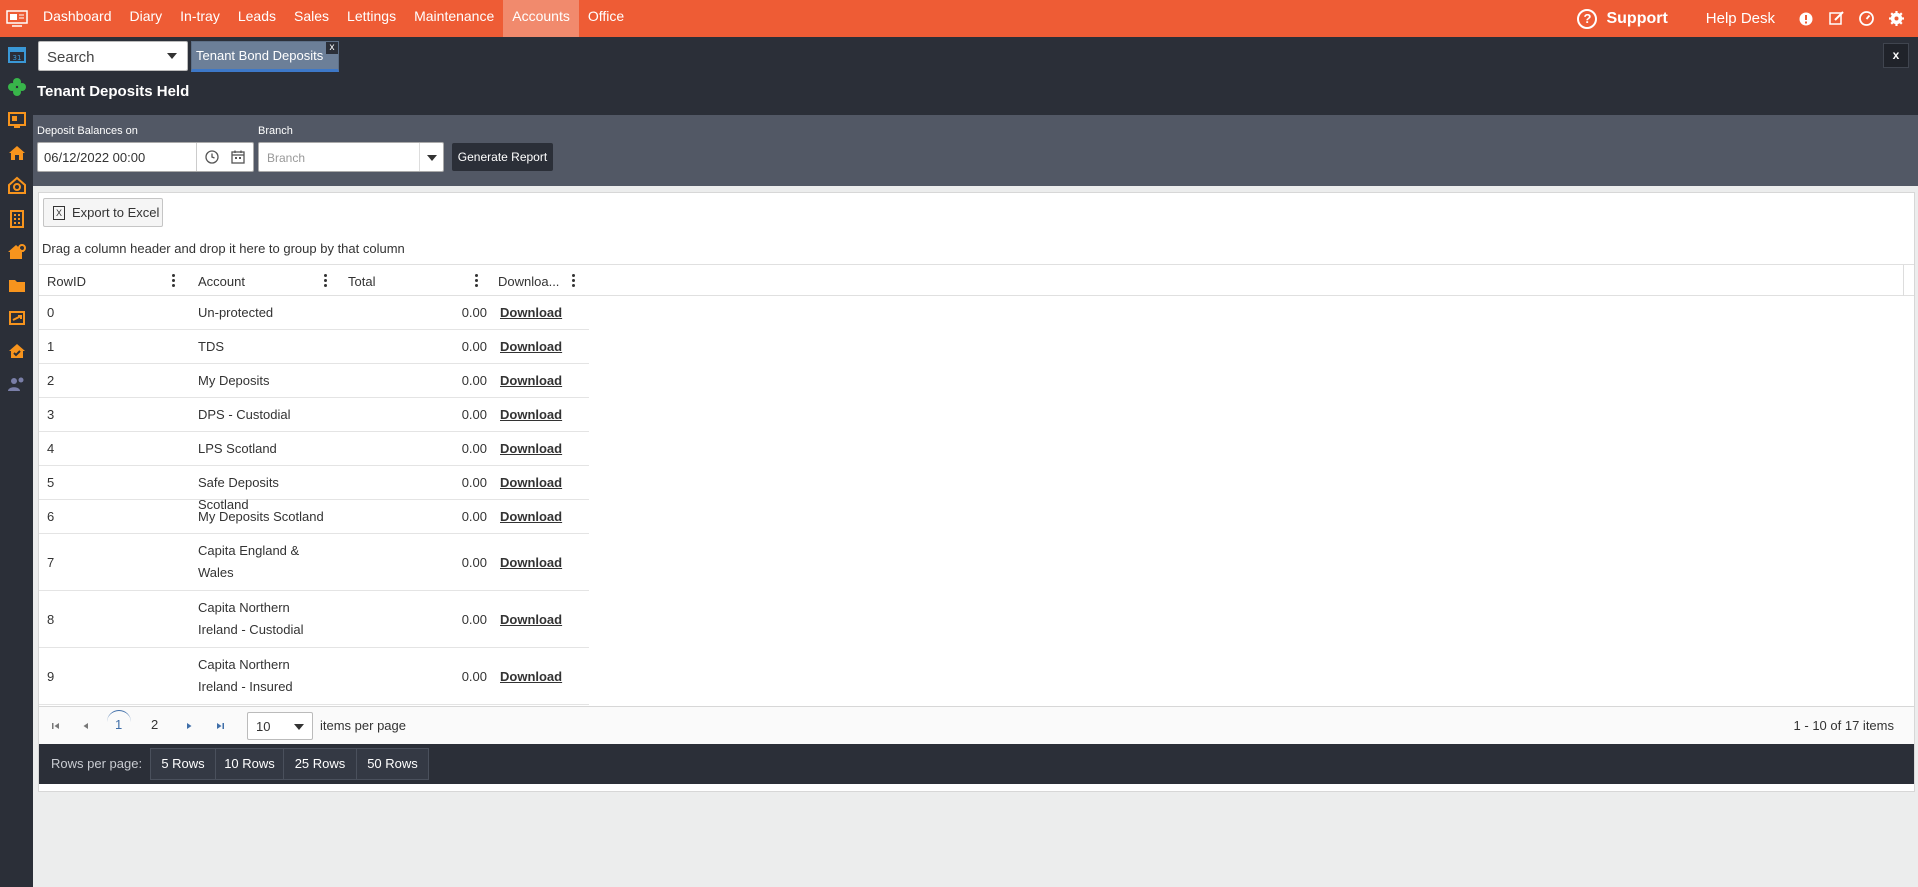 This screenshot has height=887, width=1918. Describe the element at coordinates (371, 18) in the screenshot. I see `nav-lettings: Lettings` at that location.